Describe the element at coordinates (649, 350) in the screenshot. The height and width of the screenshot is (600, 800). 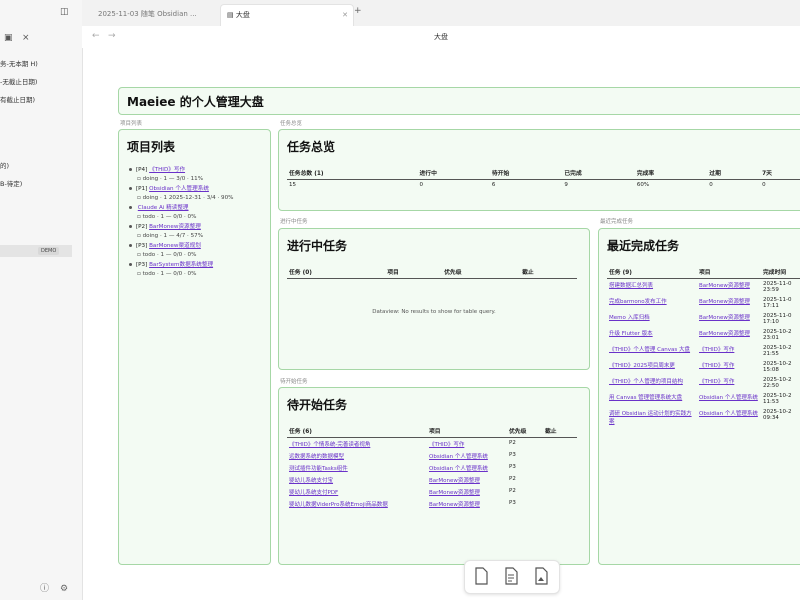
I see `task-link: 《THID》个人管理 Canvas 大盘` at that location.